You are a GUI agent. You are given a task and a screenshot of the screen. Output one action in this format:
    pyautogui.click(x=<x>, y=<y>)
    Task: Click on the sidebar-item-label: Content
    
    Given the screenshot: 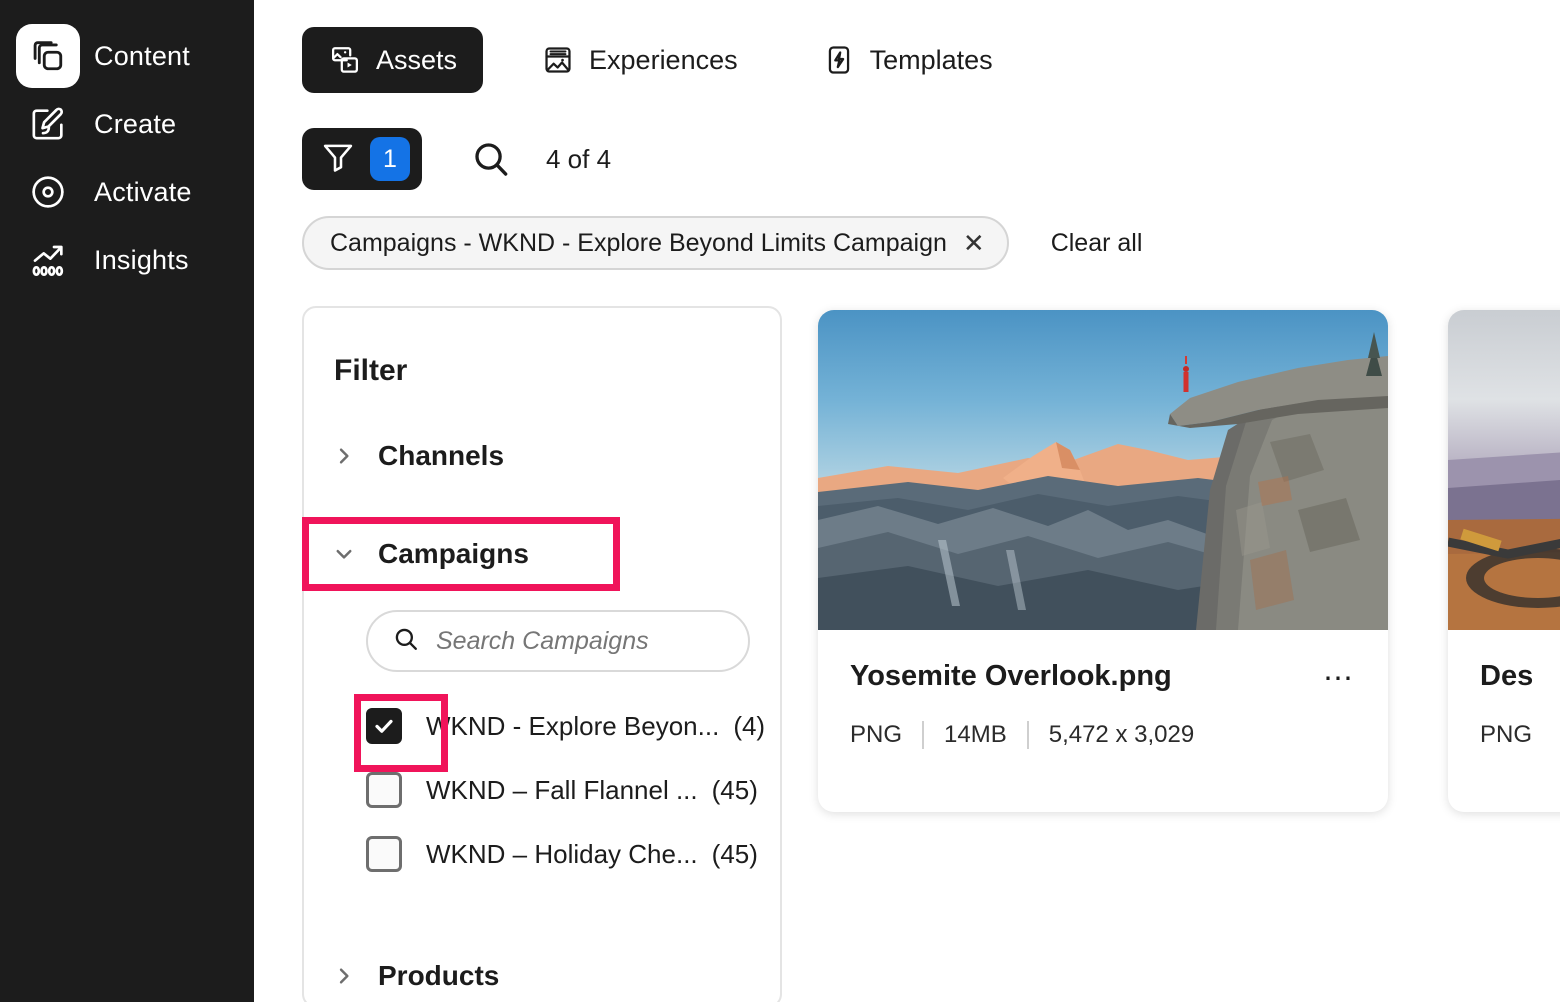 What is the action you would take?
    pyautogui.click(x=142, y=55)
    